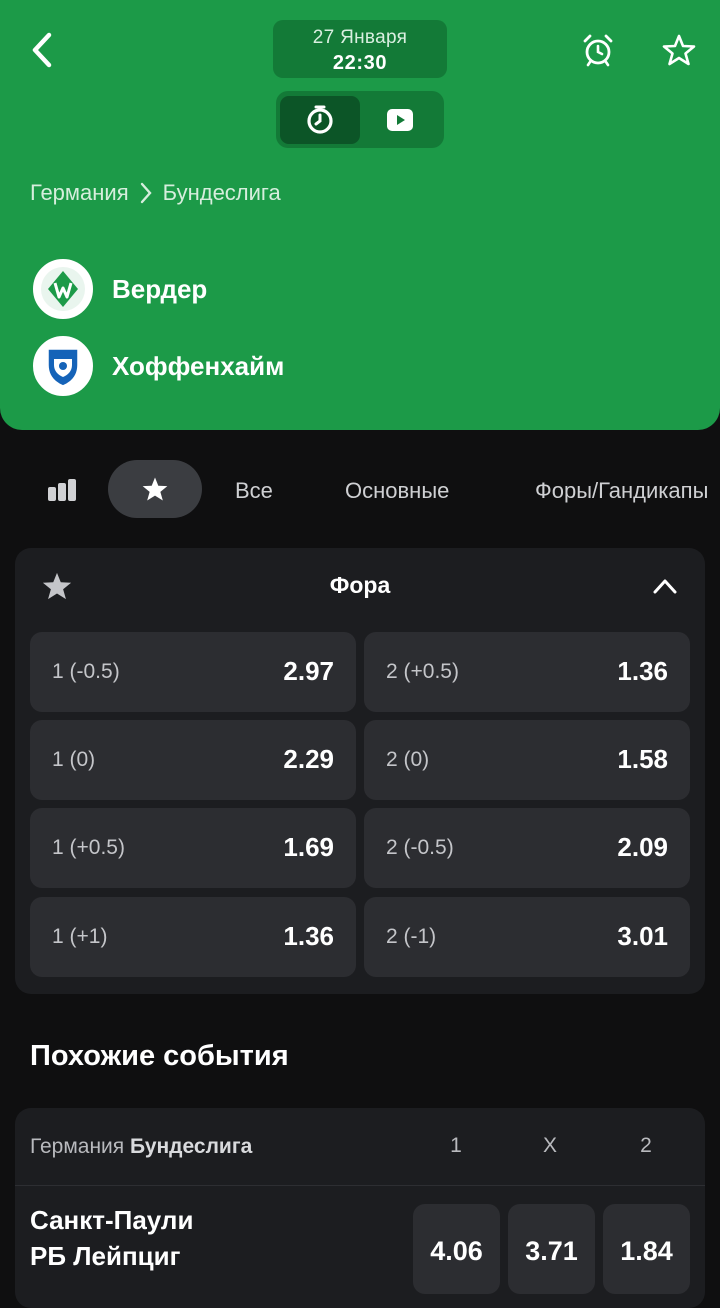 The image size is (720, 1308). Describe the element at coordinates (646, 1249) in the screenshot. I see `event-odd-2: 1.84` at that location.